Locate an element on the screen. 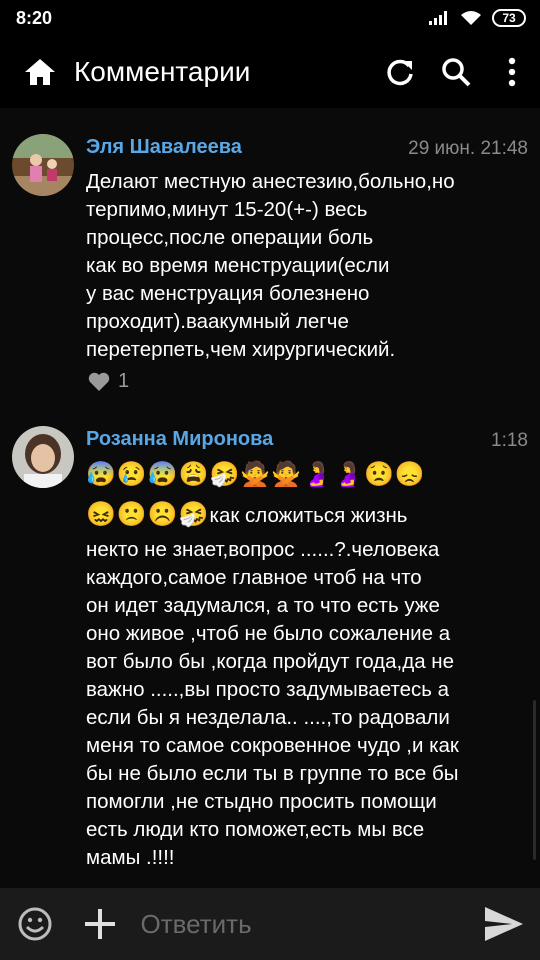 The image size is (540, 960). refresh-icon is located at coordinates (400, 72).